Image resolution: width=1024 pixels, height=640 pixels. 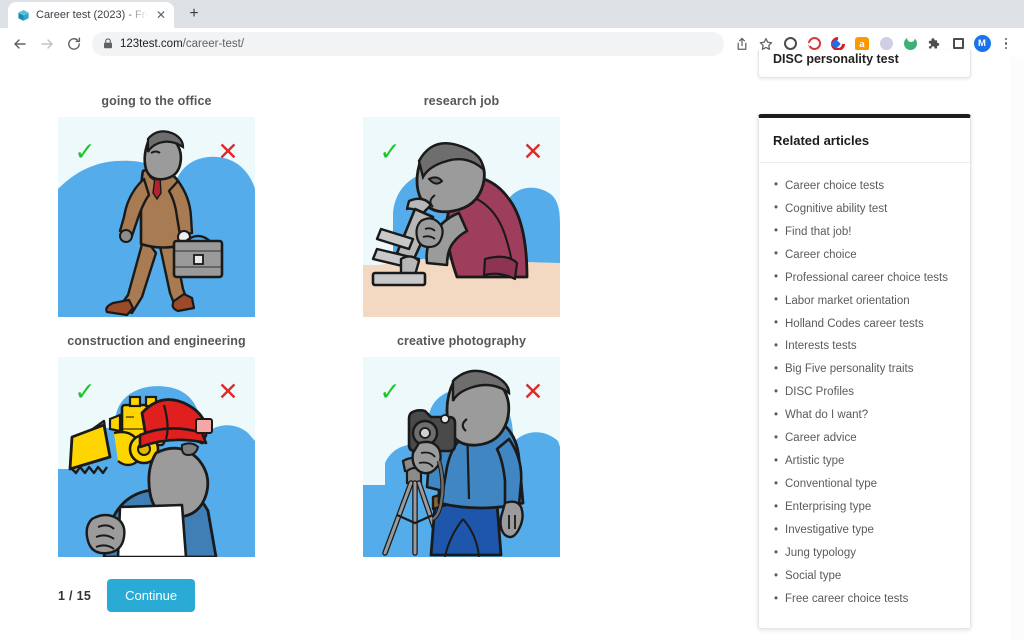 What do you see at coordinates (461, 341) in the screenshot?
I see `quiz-card-title: creative photography` at bounding box center [461, 341].